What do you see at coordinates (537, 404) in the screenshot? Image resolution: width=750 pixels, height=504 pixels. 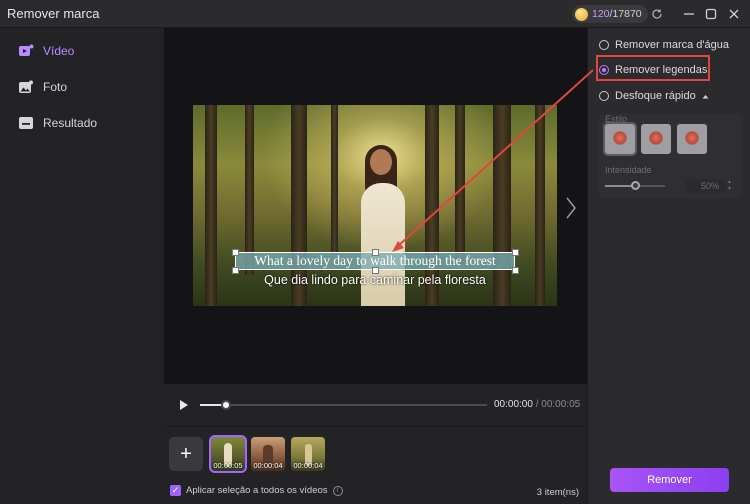 I see `time-readout: 00:00:00 / 00:00:05` at bounding box center [537, 404].